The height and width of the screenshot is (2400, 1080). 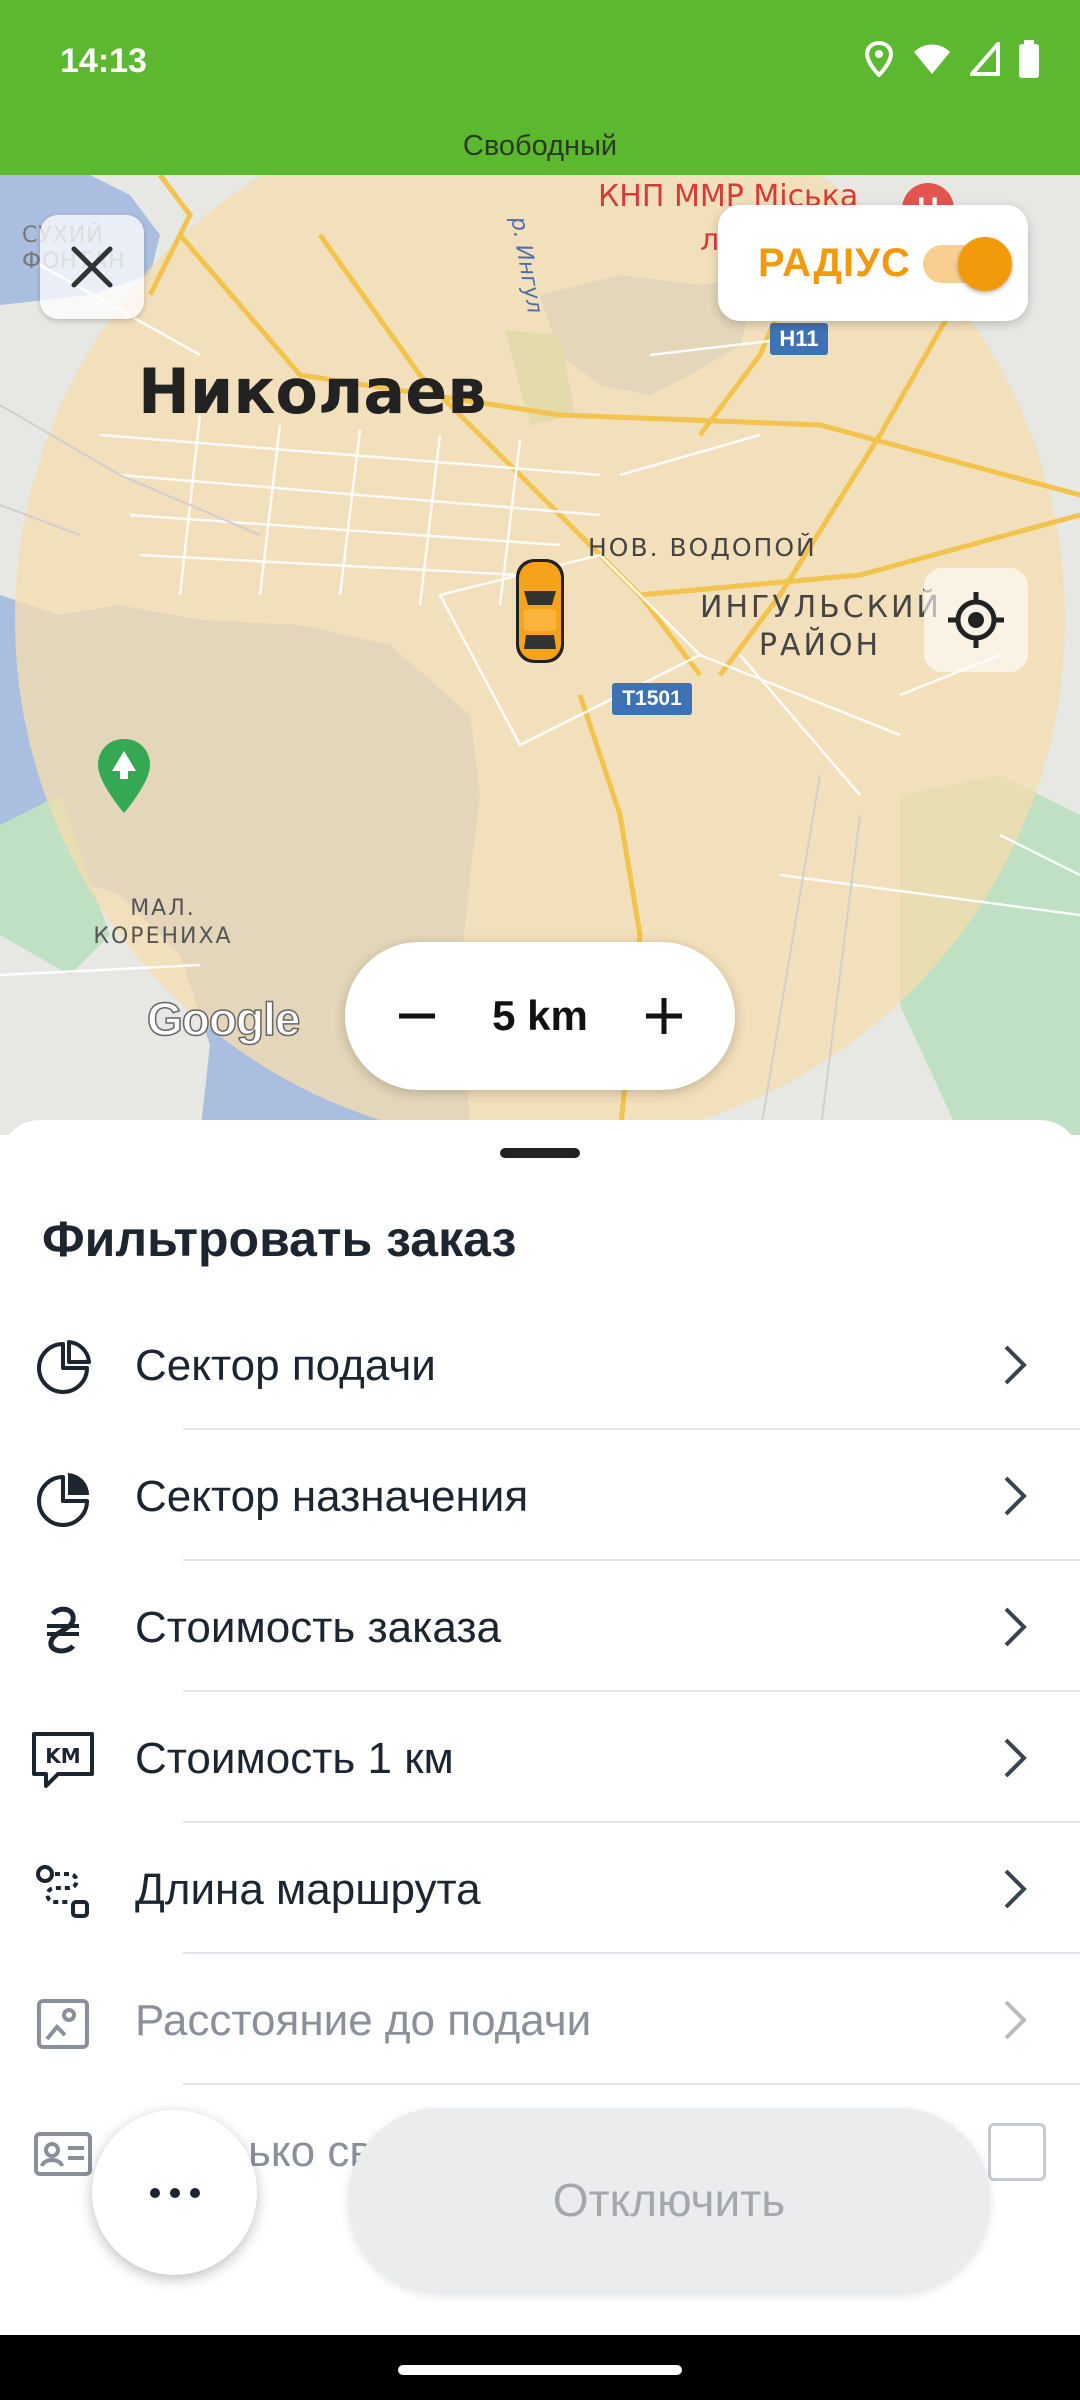 What do you see at coordinates (285, 1365) in the screenshot?
I see `filter-item-label: Сектор подачи` at bounding box center [285, 1365].